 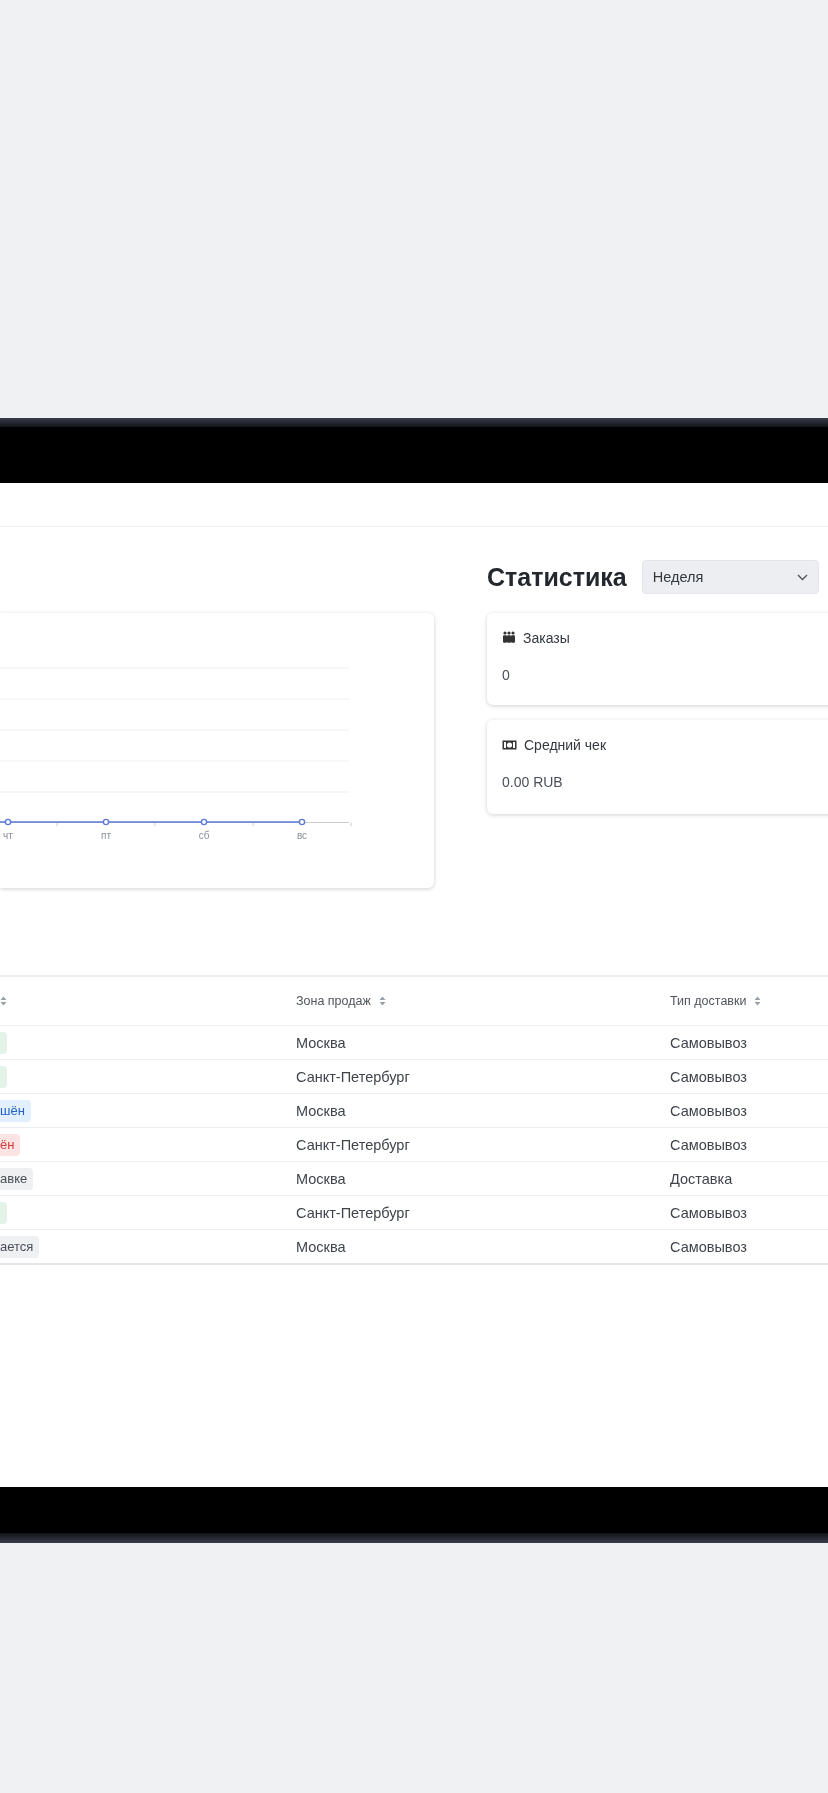 What do you see at coordinates (8, 835) in the screenshot?
I see `axis-label: чт` at bounding box center [8, 835].